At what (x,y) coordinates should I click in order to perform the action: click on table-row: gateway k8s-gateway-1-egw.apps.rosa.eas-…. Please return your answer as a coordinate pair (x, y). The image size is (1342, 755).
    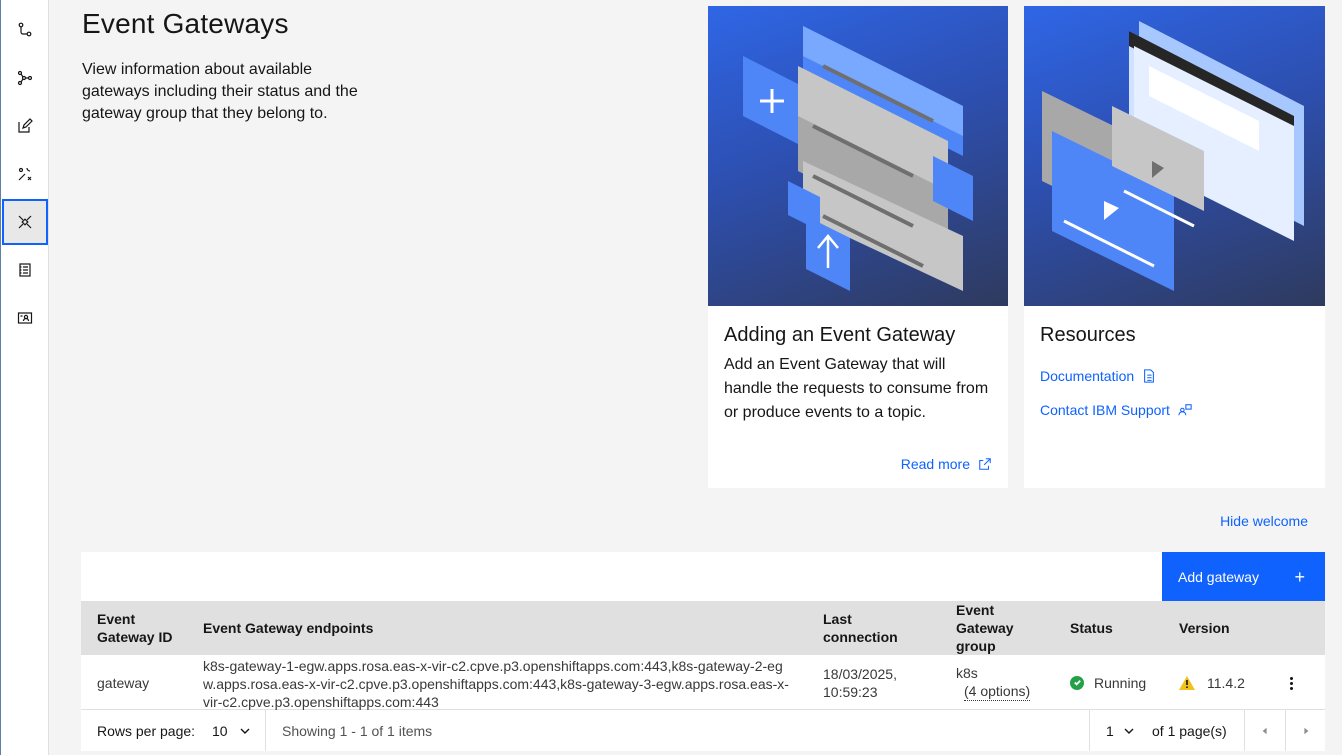
    Looking at the image, I should click on (703, 682).